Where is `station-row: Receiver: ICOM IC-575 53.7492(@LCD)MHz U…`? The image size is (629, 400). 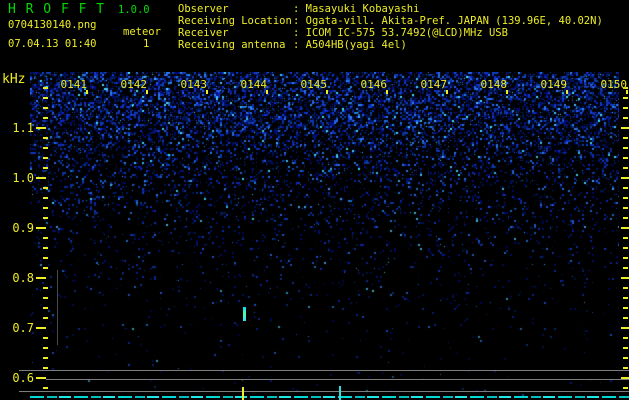 station-row: Receiver: ICOM IC-575 53.7492(@LCD)MHz U… is located at coordinates (343, 33).